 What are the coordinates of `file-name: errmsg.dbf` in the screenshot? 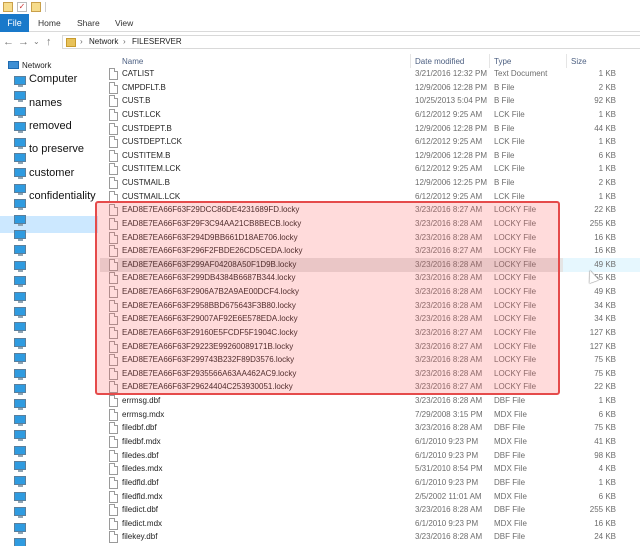 It's located at (141, 401).